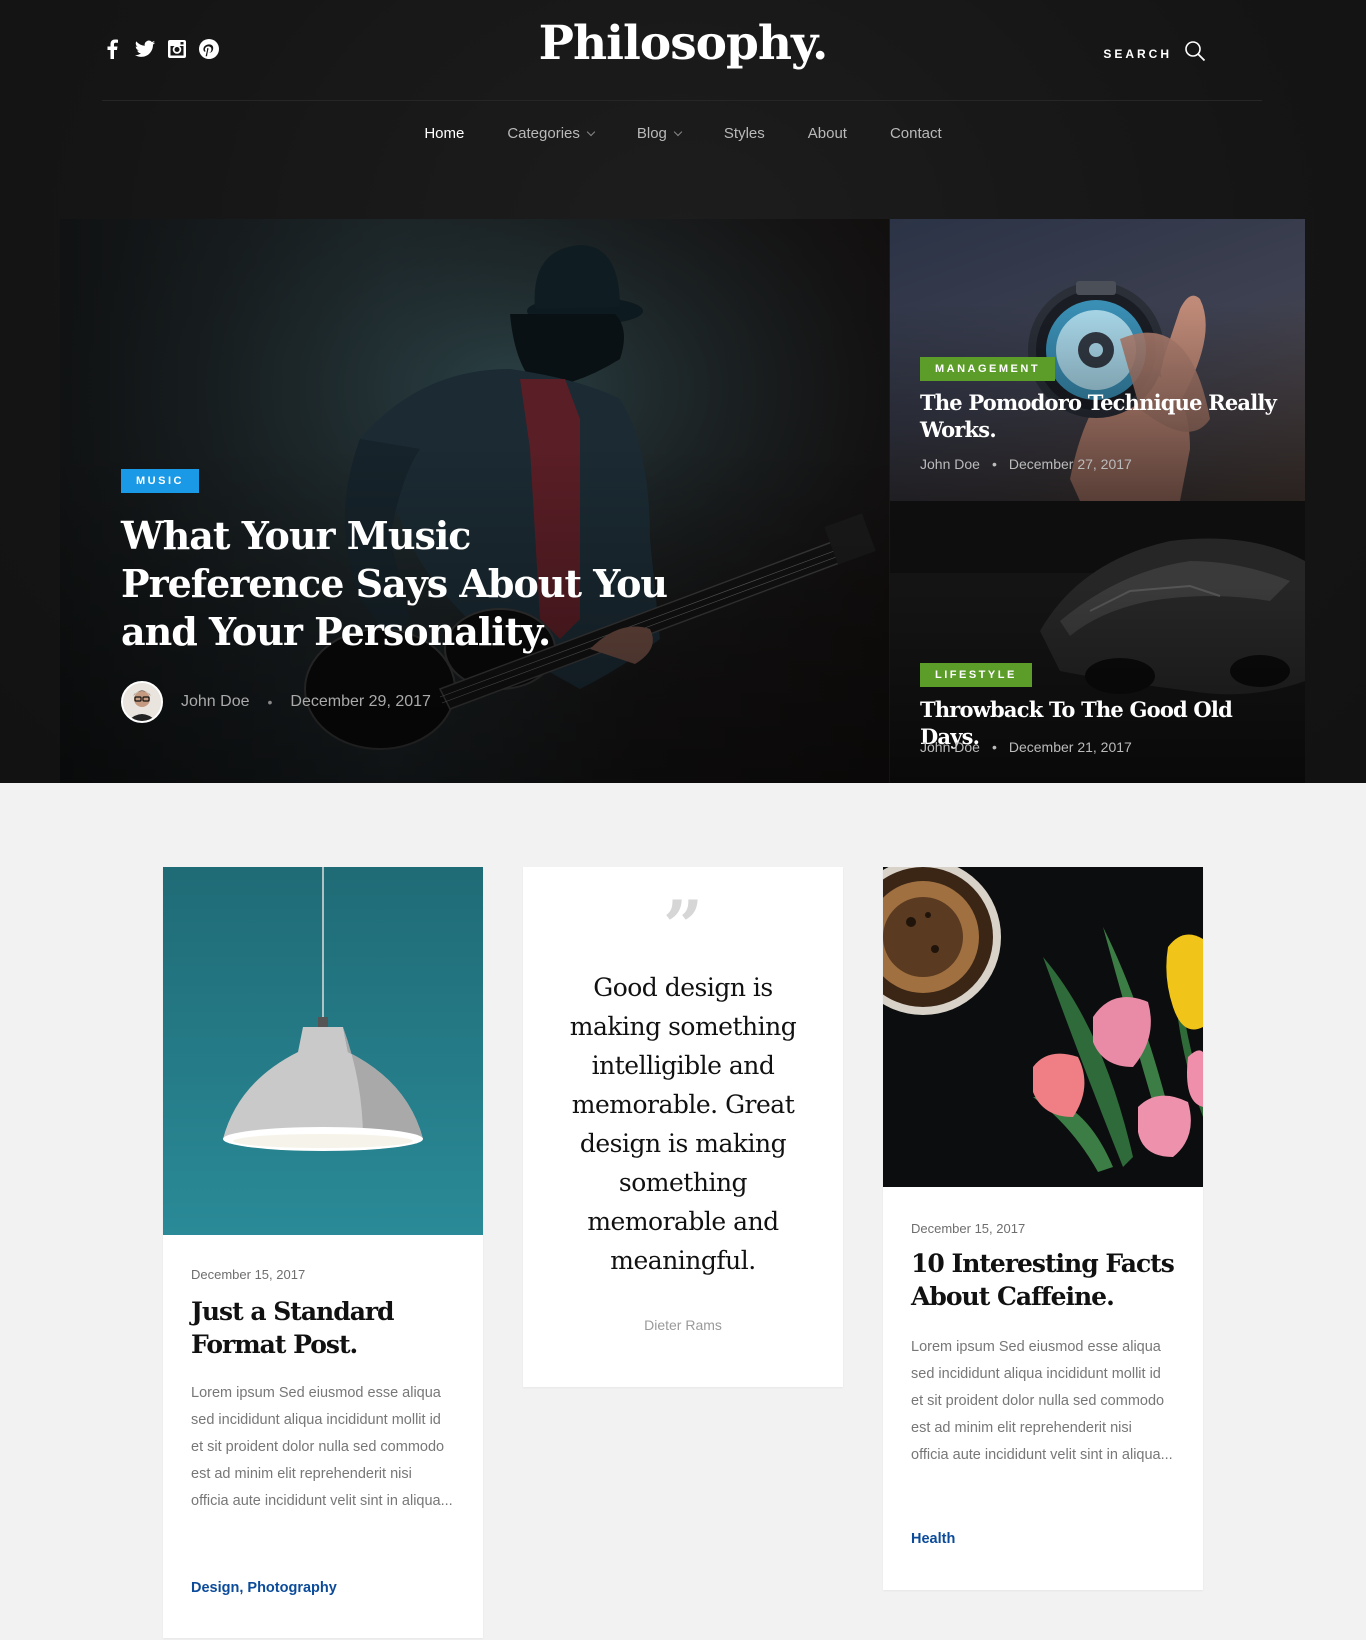 The width and height of the screenshot is (1366, 1640). What do you see at coordinates (933, 1539) in the screenshot?
I see `post-categories: Health` at bounding box center [933, 1539].